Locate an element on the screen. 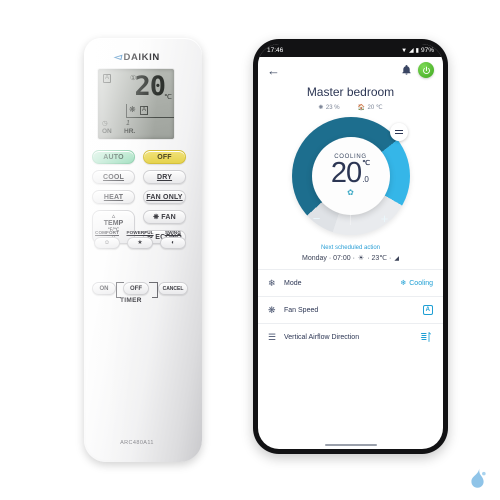 This screenshot has height=500, width=500. humidity-value: 23 % is located at coordinates (332, 107).